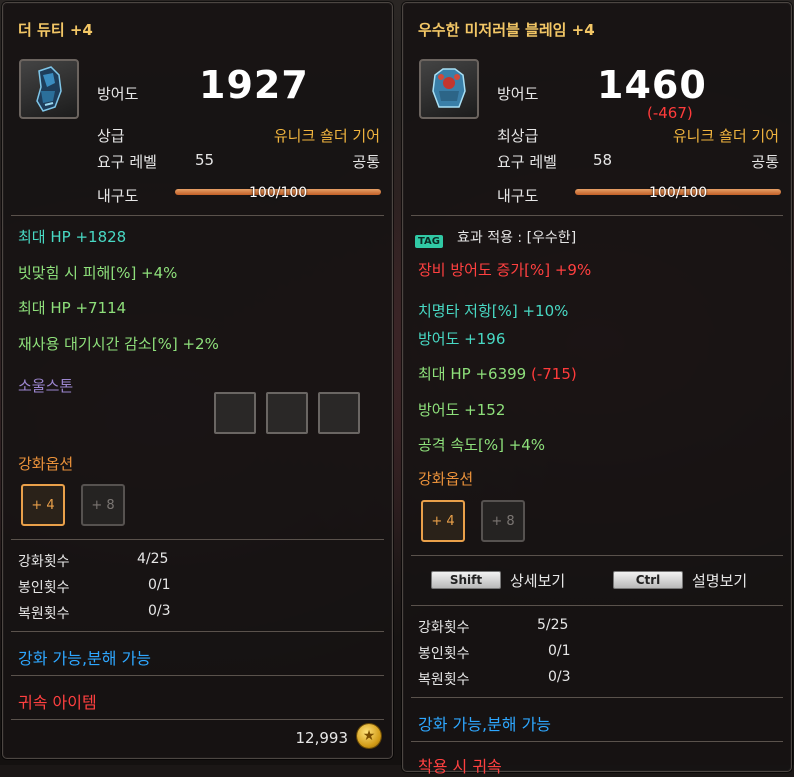 This screenshot has width=794, height=777. What do you see at coordinates (55, 30) in the screenshot?
I see `item-title: 더 듀티 +4` at bounding box center [55, 30].